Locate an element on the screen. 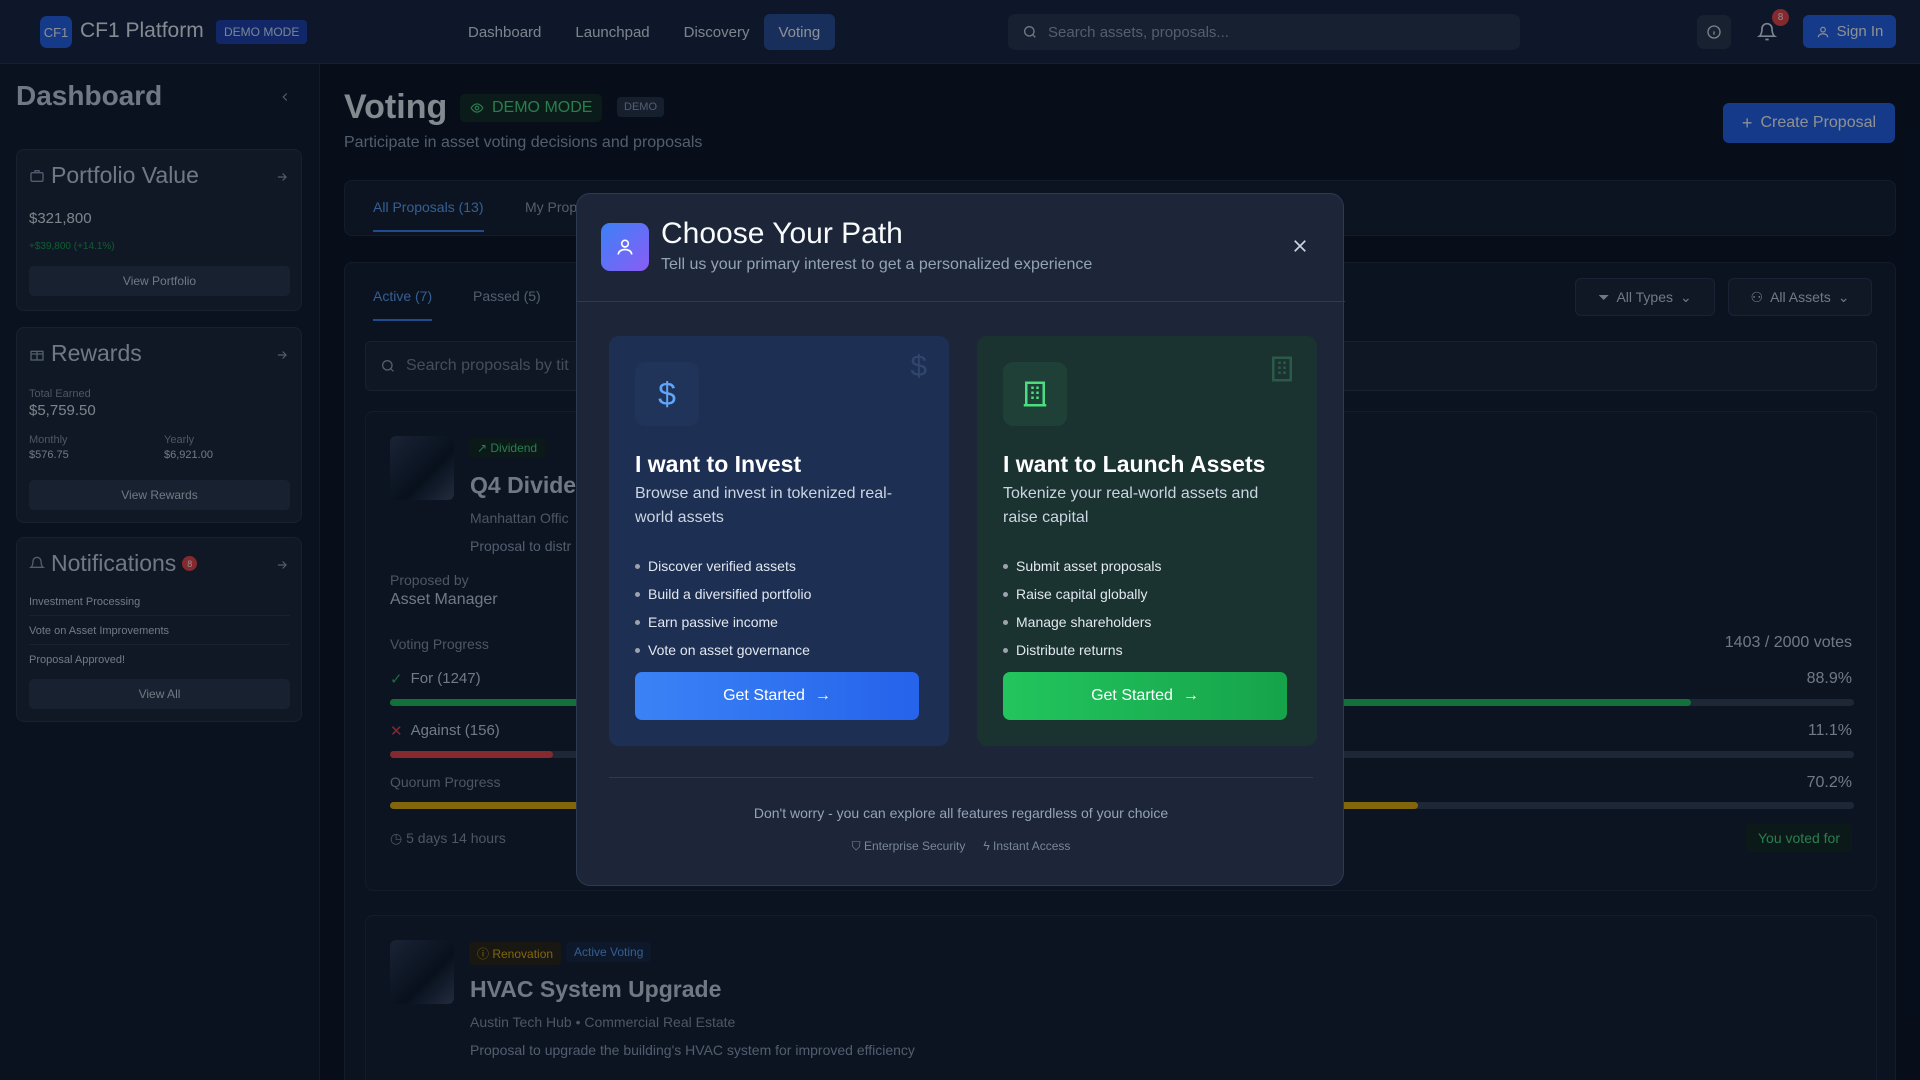 The width and height of the screenshot is (1920, 1080). trust-badges: ⛉ Enterprise Security ϟ Instant Access is located at coordinates (961, 846).